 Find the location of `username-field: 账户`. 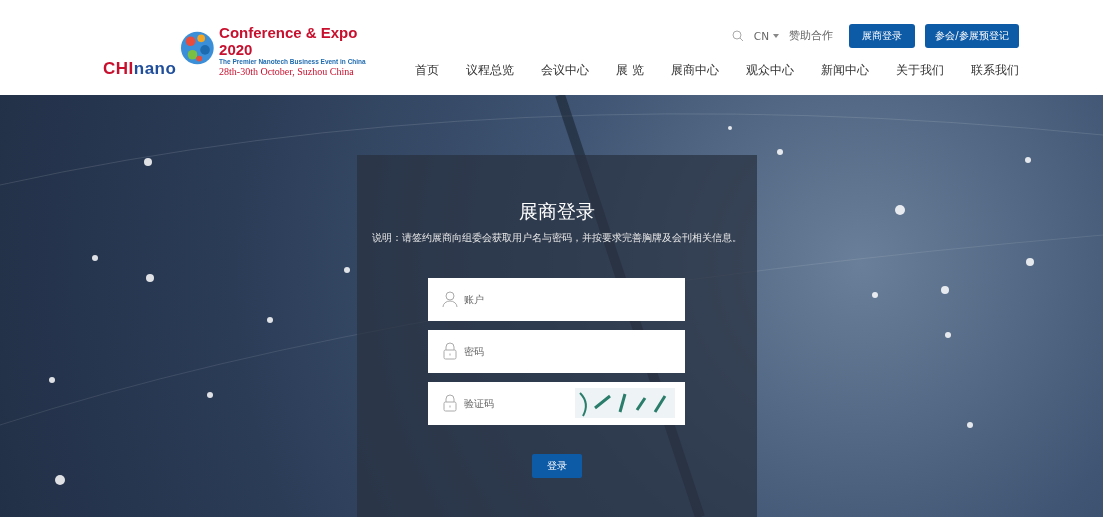

username-field: 账户 is located at coordinates (556, 299).